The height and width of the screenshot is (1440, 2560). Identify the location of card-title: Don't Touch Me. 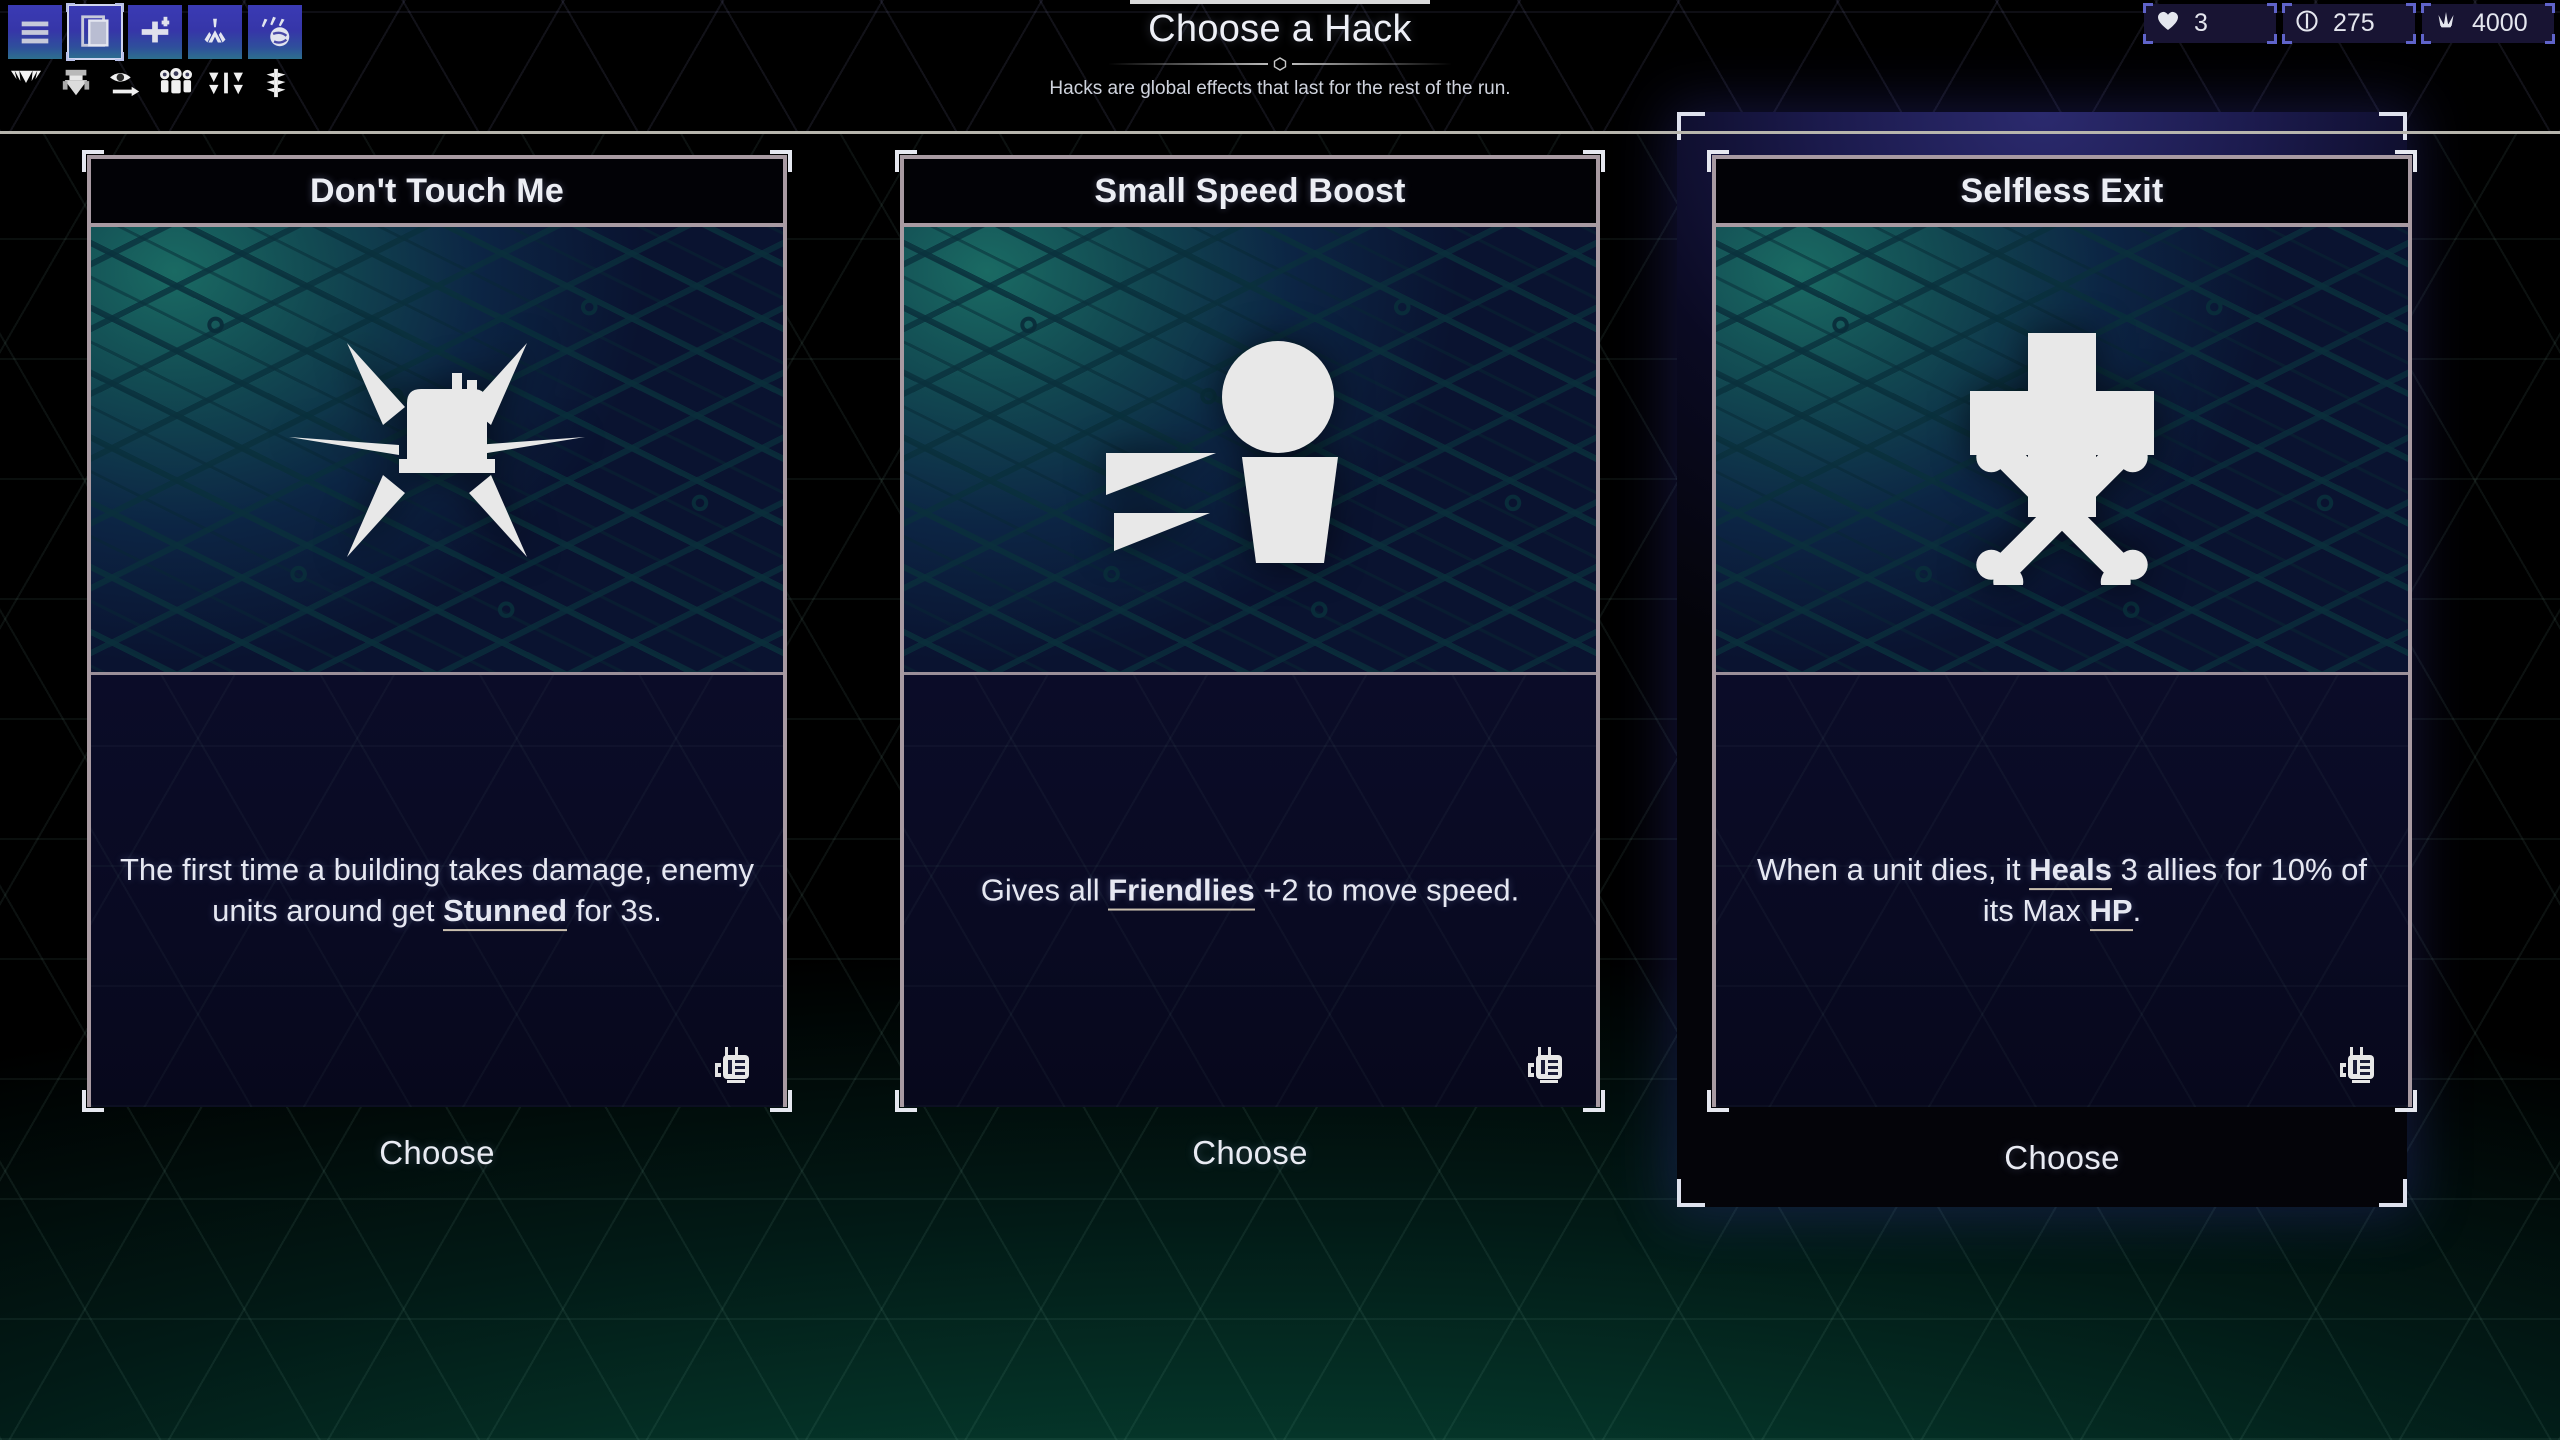
(437, 191).